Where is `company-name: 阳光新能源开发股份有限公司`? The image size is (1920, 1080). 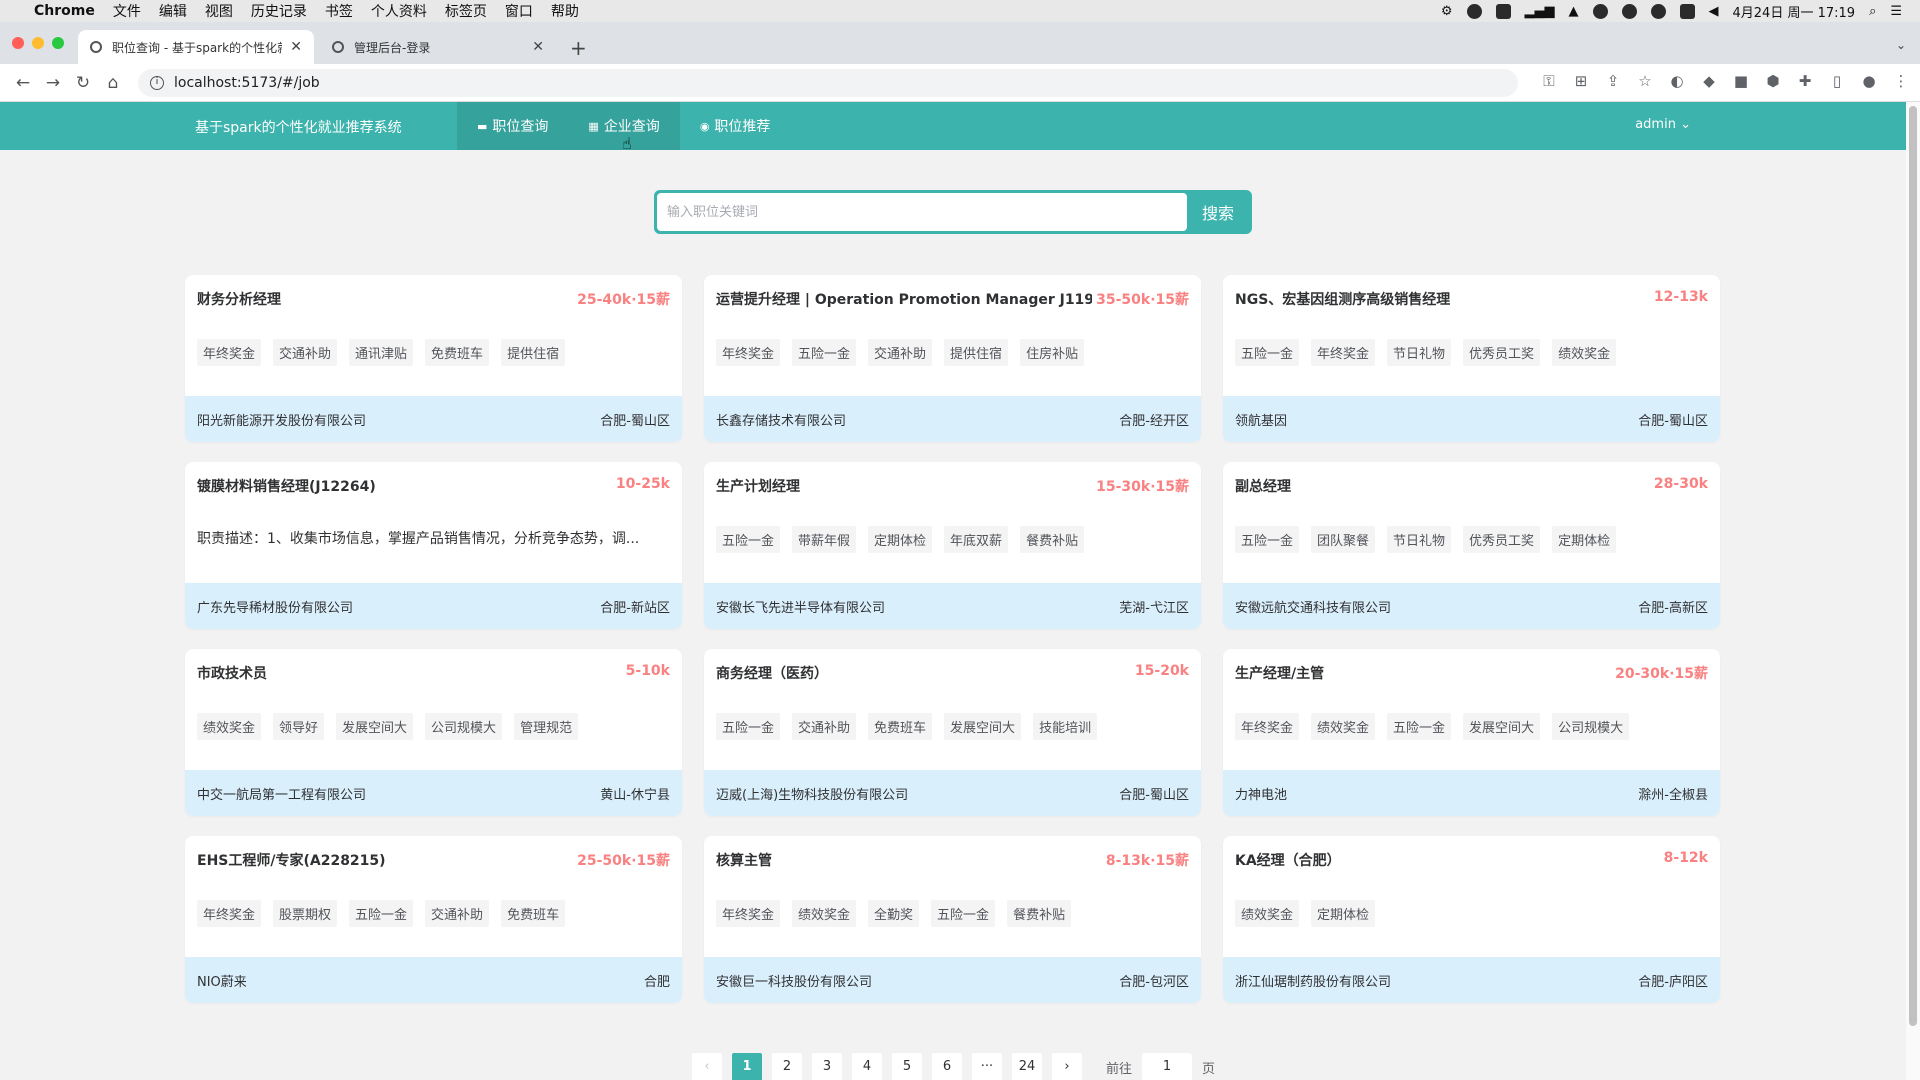
company-name: 阳光新能源开发股份有限公司 is located at coordinates (281, 419).